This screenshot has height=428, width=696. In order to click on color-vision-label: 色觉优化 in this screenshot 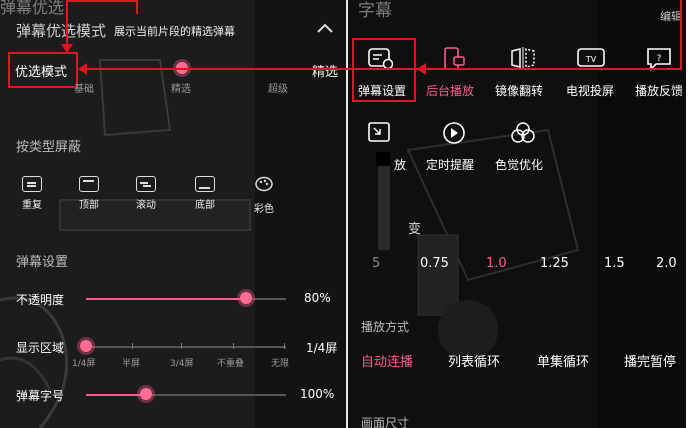, I will do `click(519, 165)`.